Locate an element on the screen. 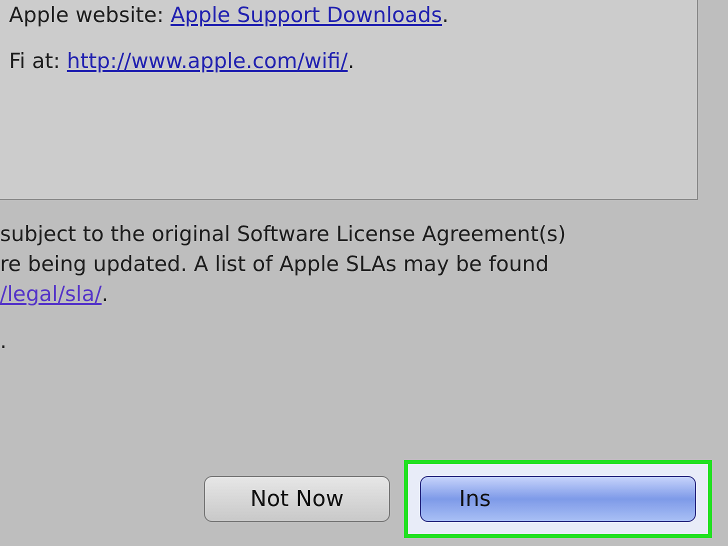 The height and width of the screenshot is (546, 728). link: Apple Support Downloads is located at coordinates (306, 15).